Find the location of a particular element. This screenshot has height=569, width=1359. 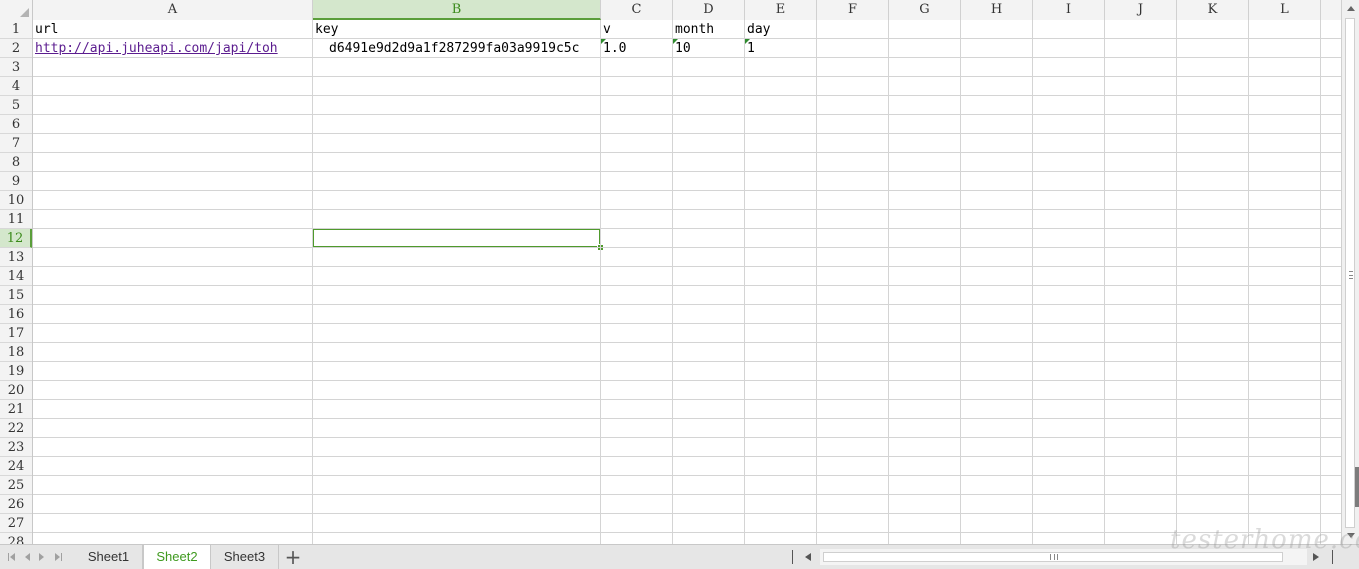

scroll-left-icon is located at coordinates (808, 557).